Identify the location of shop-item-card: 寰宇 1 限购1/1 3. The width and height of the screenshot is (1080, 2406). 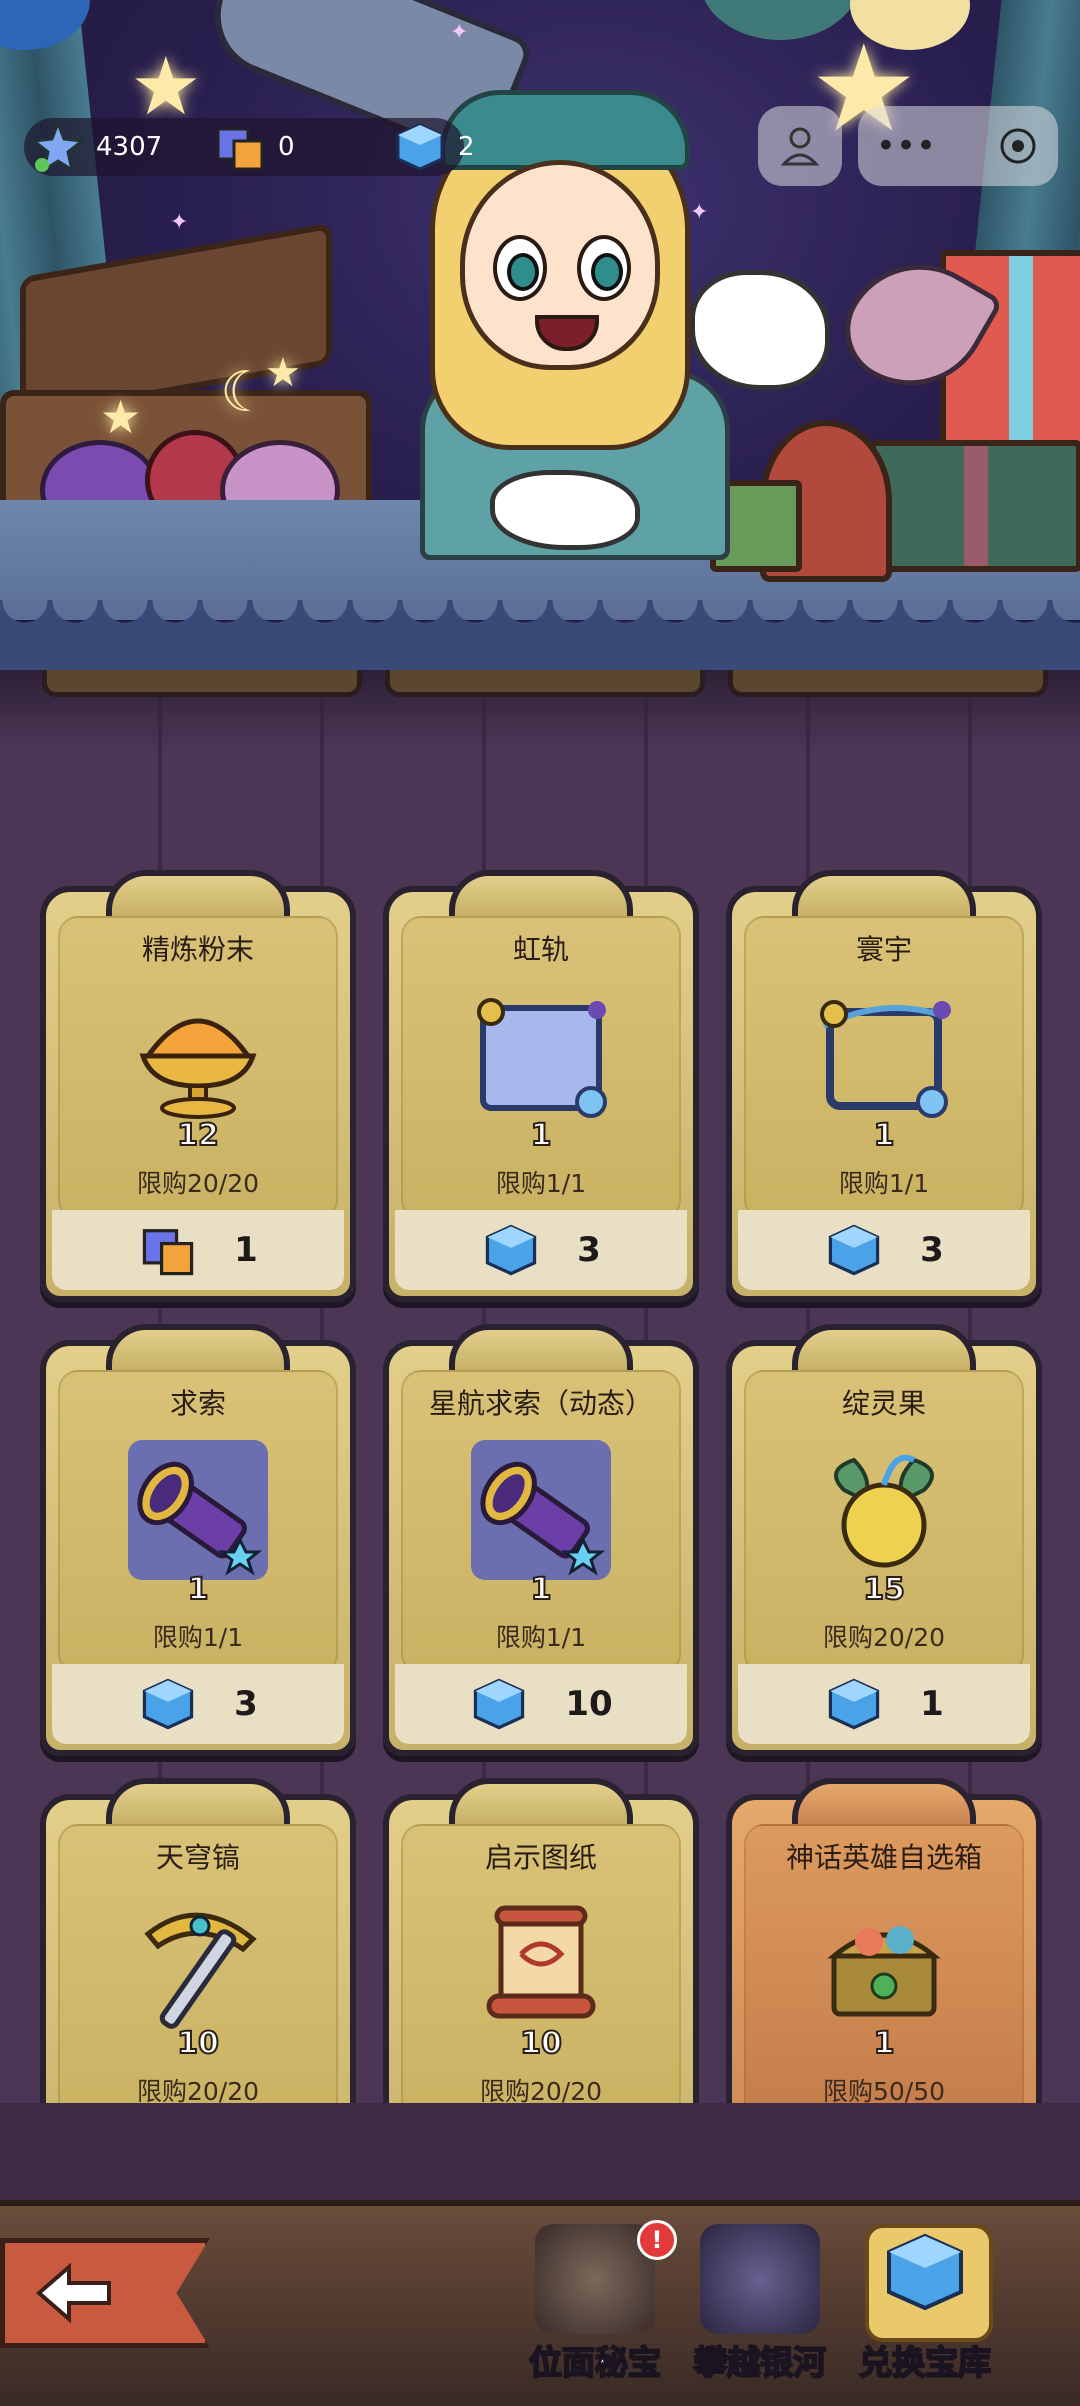
(884, 1086).